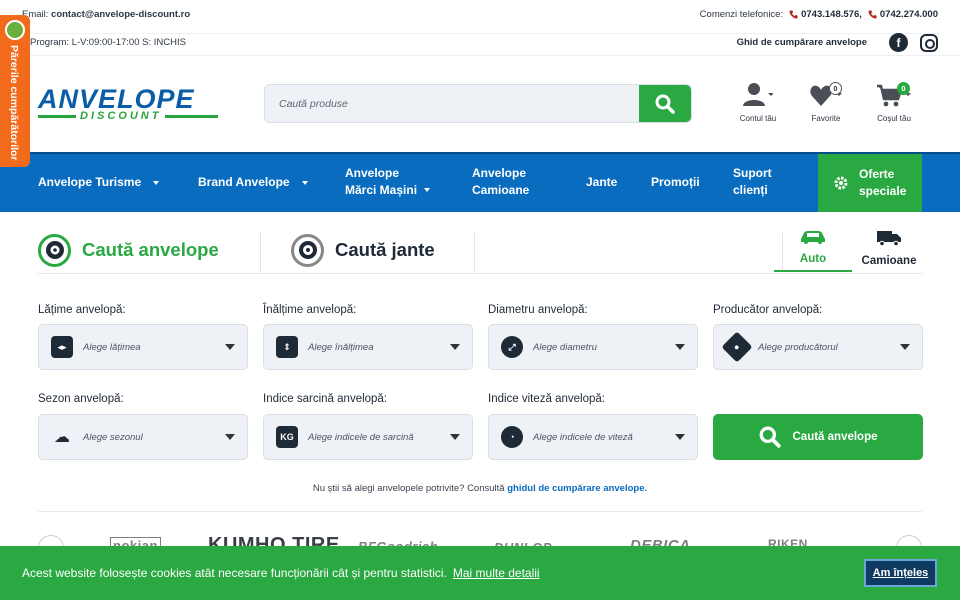 The width and height of the screenshot is (960, 600). Describe the element at coordinates (480, 511) in the screenshot. I see `divider` at that location.